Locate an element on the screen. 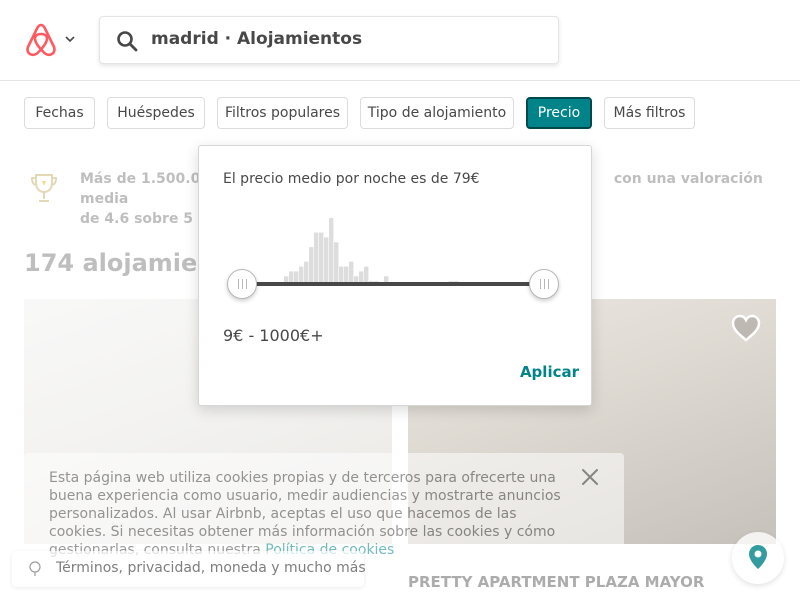  average-price-text: El precio medio por noche es de 79€ is located at coordinates (351, 179).